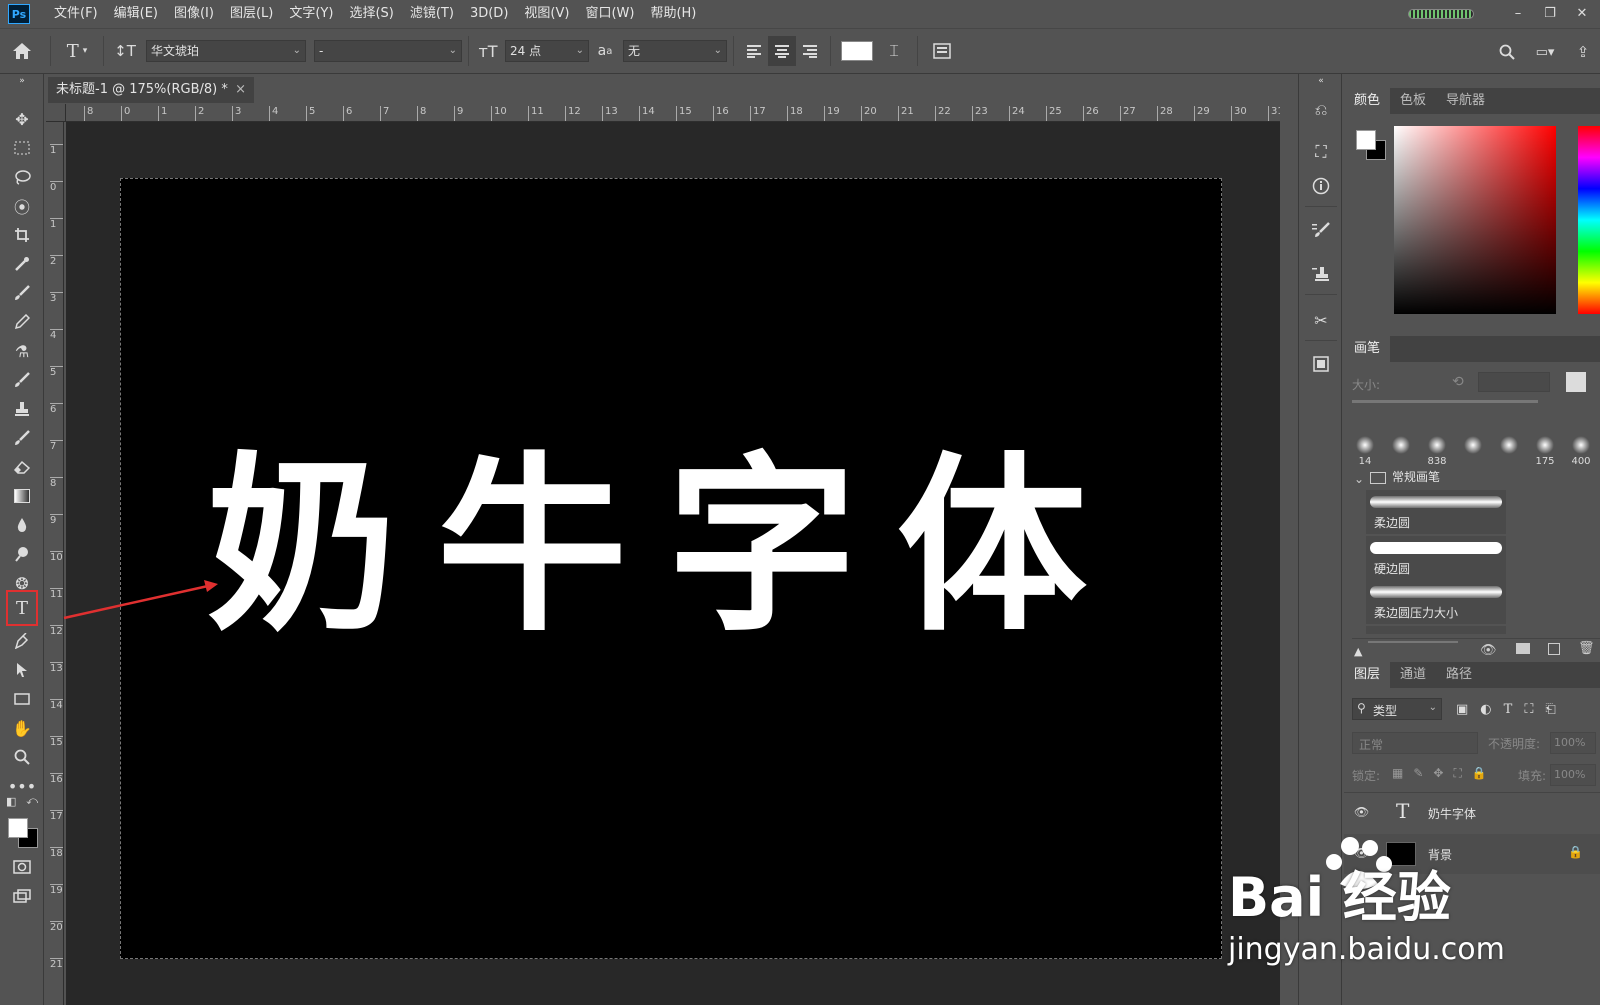 Image resolution: width=1600 pixels, height=1005 pixels. What do you see at coordinates (489, 14) in the screenshot?
I see `menu-item: 3D(D)` at bounding box center [489, 14].